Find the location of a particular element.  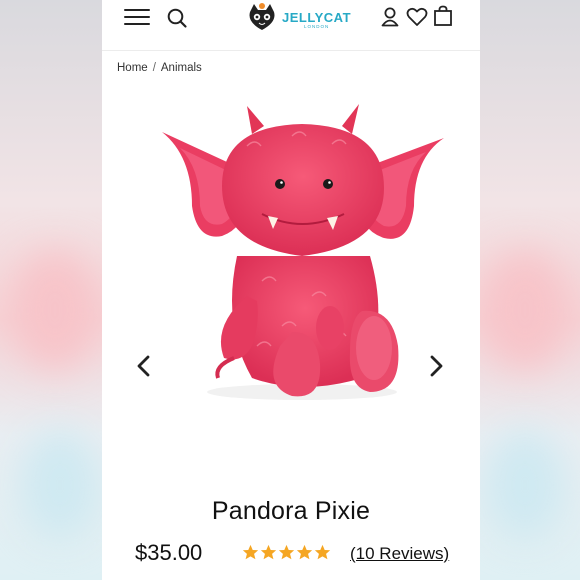

chevron-left-icon is located at coordinates (144, 366).